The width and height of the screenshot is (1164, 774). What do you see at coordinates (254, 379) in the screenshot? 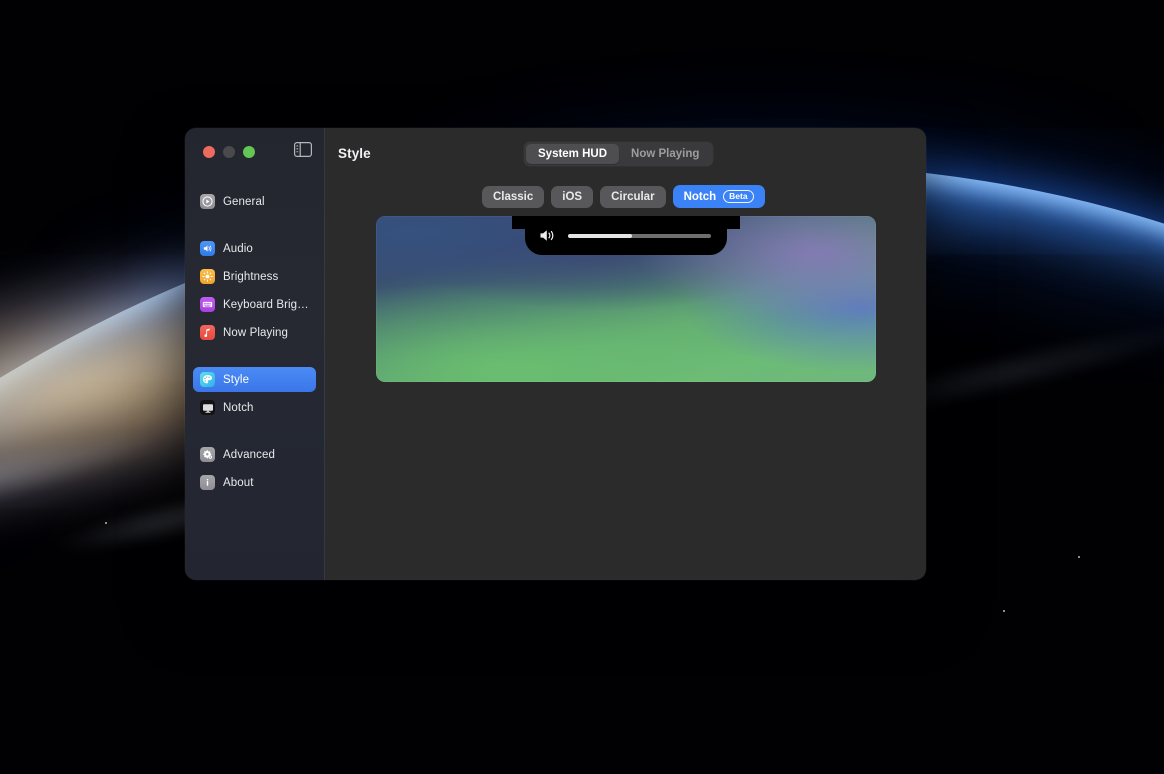
I see `sidebar-item-style: Style` at bounding box center [254, 379].